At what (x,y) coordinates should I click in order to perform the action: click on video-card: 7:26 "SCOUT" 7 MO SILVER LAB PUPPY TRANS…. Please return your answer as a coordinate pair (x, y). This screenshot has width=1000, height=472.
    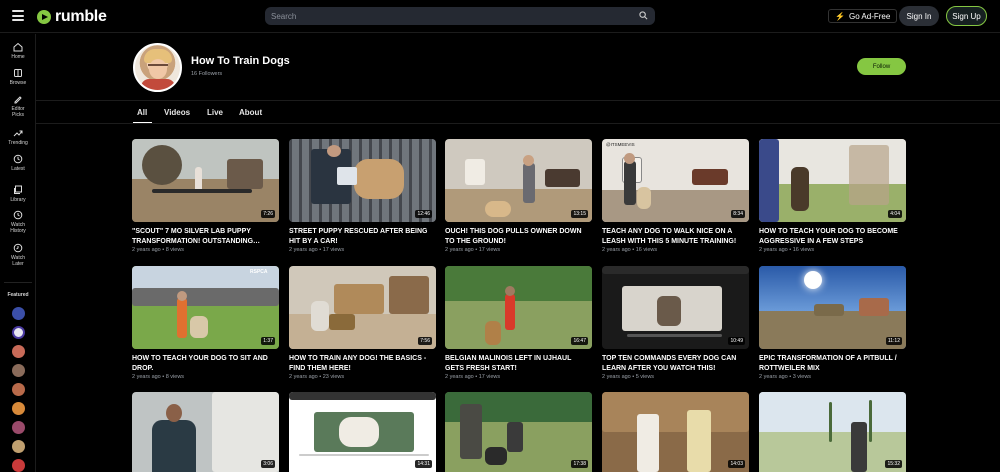
    Looking at the image, I should click on (205, 196).